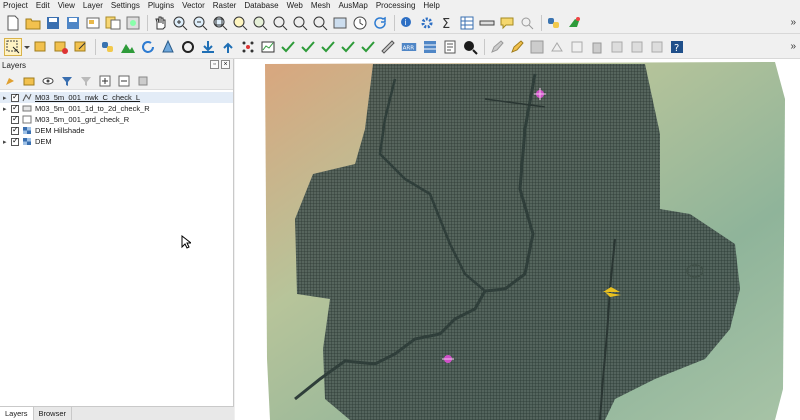  What do you see at coordinates (225, 64) in the screenshot?
I see `close-icon: ×` at bounding box center [225, 64].